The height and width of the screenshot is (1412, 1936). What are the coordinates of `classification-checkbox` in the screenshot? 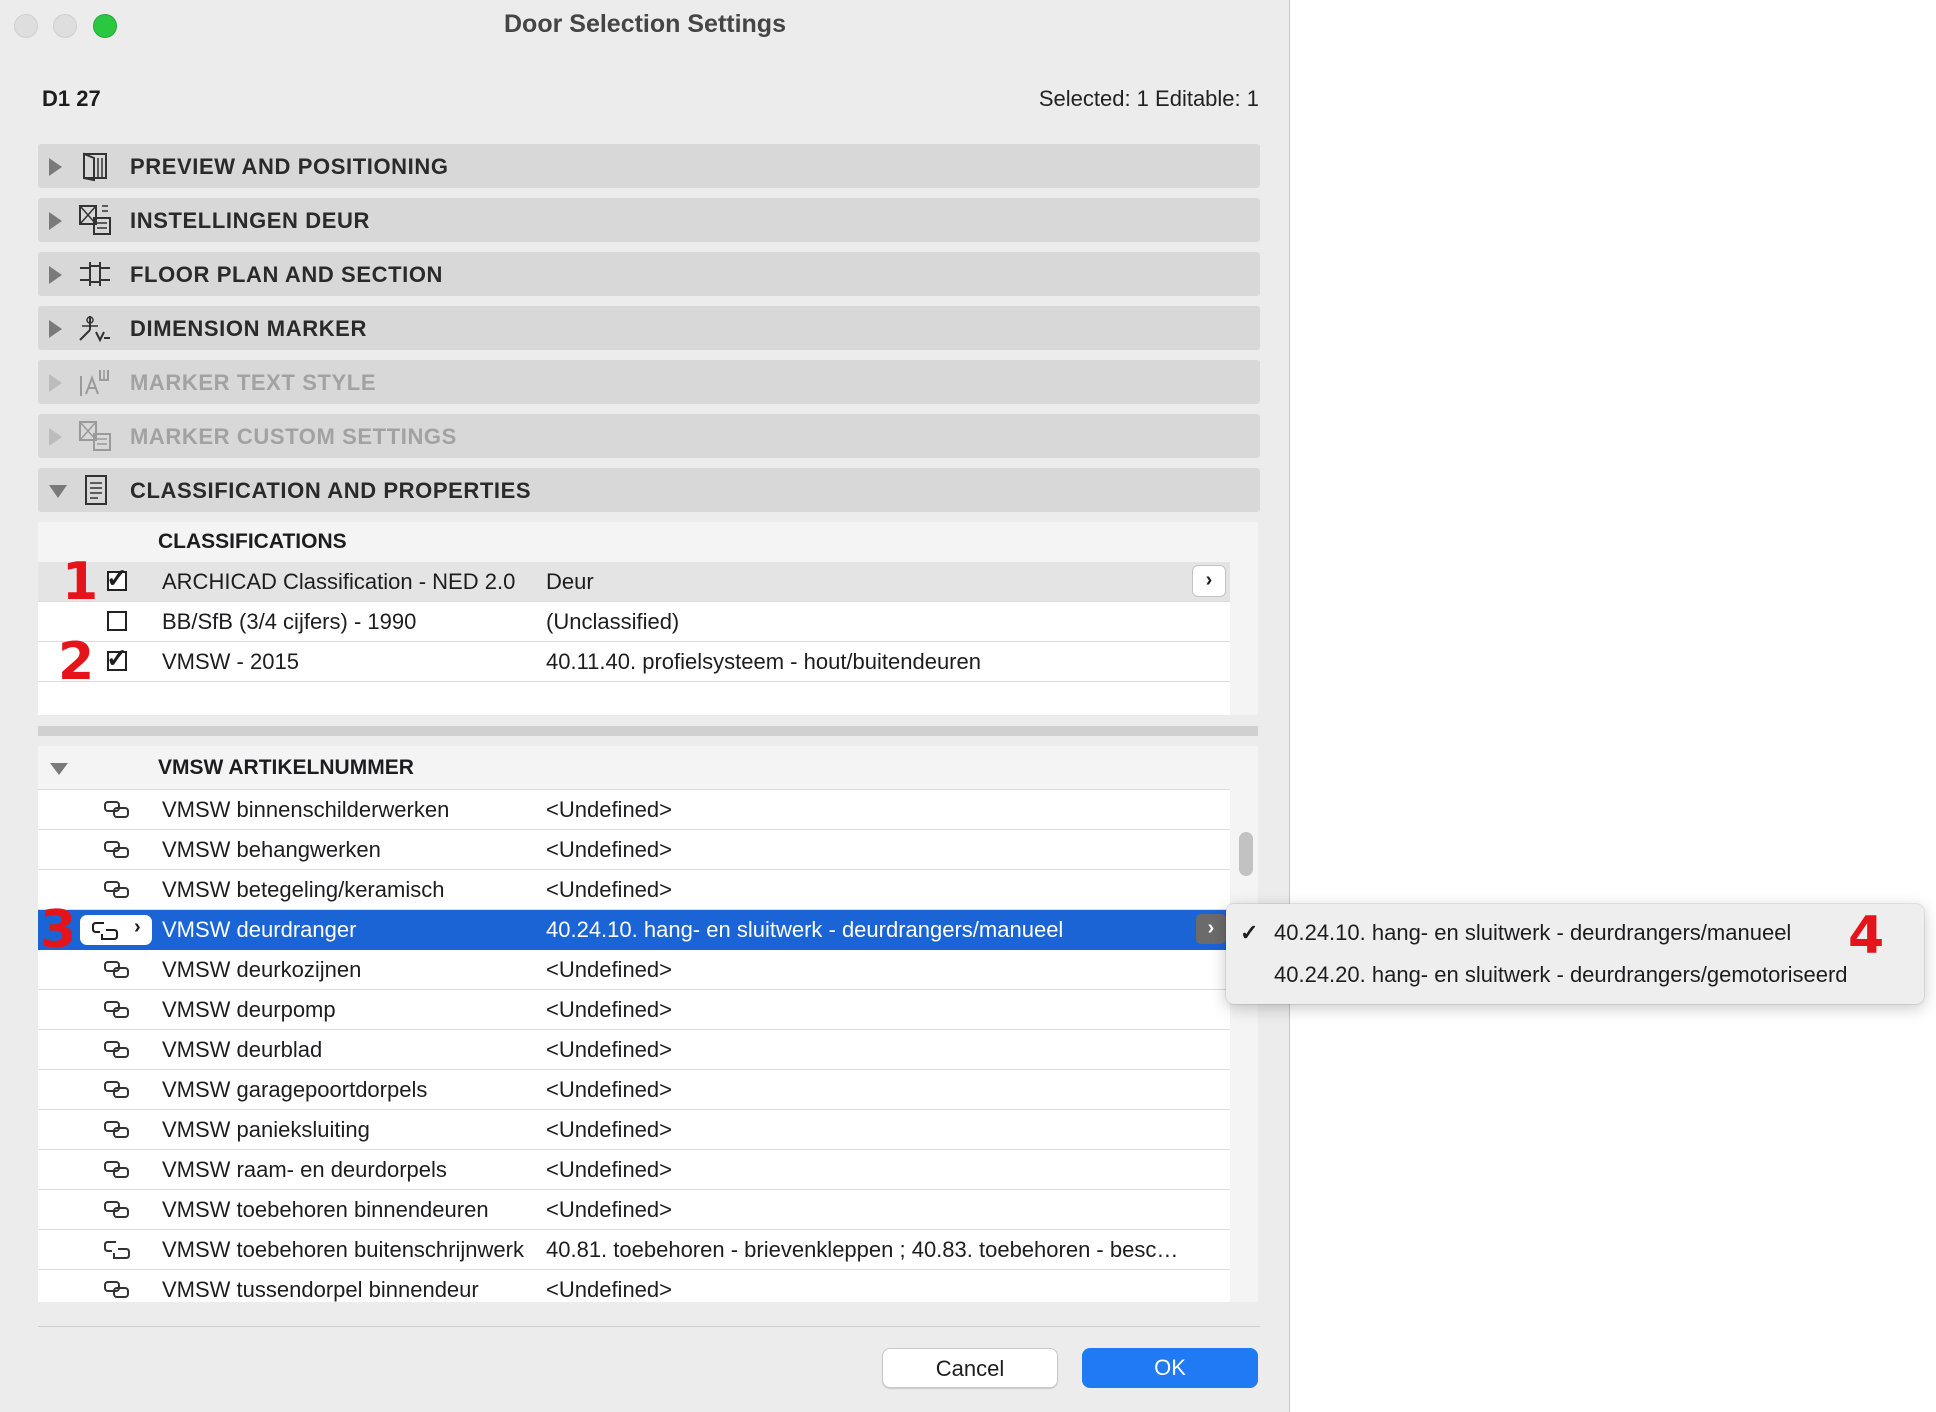 It's located at (117, 621).